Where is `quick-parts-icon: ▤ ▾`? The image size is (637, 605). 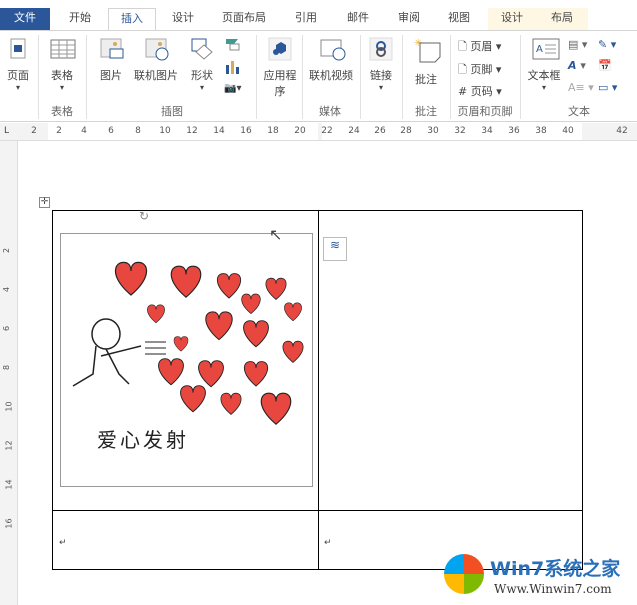
quick-parts-icon: ▤ ▾ is located at coordinates (577, 44).